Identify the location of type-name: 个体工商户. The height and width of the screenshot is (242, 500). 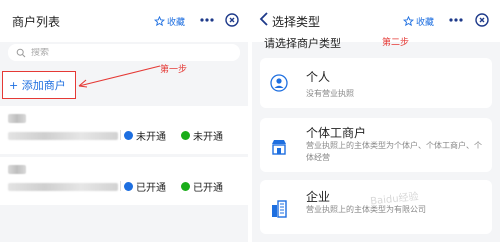
(336, 133).